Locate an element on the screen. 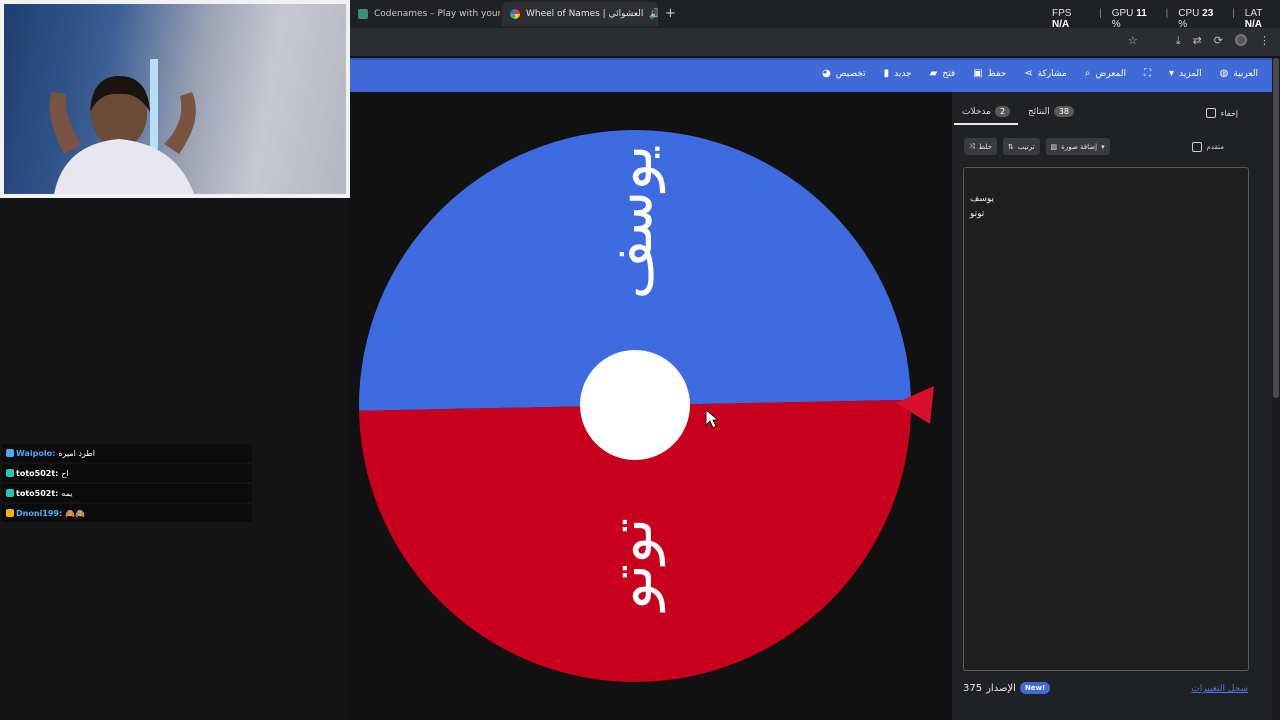 Image resolution: width=1280 pixels, height=720 pixels. hide-label: إخفاء is located at coordinates (1229, 113).